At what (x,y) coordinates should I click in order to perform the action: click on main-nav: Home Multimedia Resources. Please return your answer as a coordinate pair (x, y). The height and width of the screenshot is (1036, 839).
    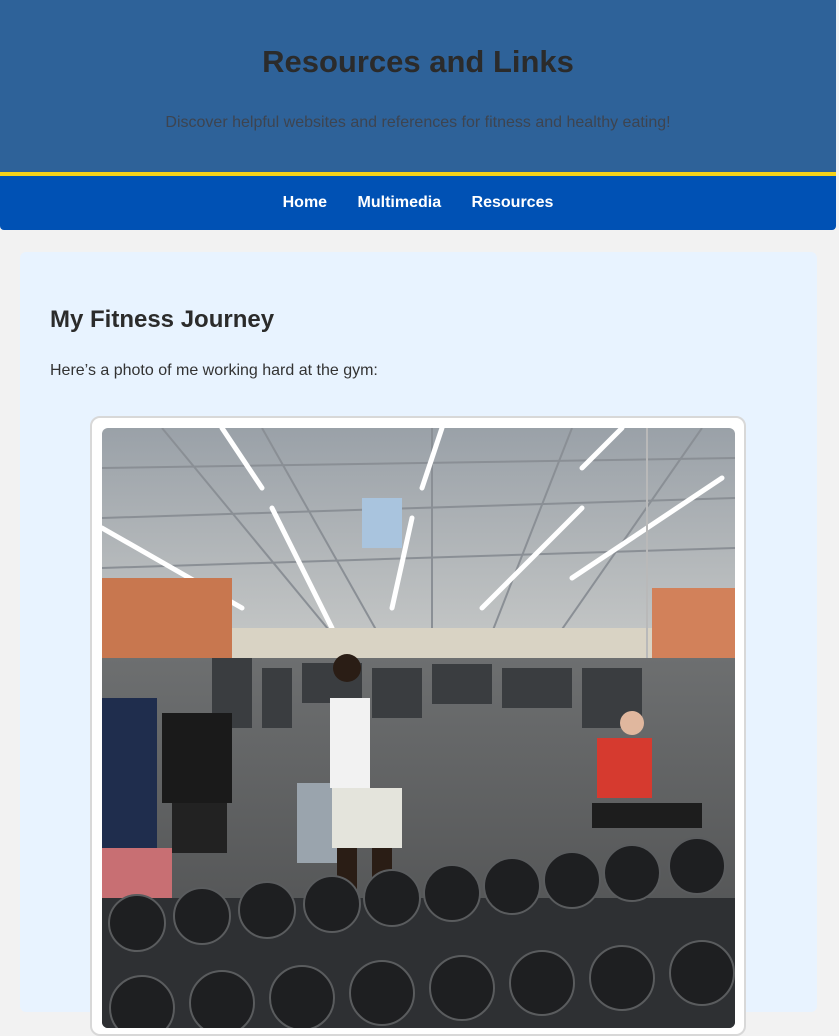
    Looking at the image, I should click on (418, 201).